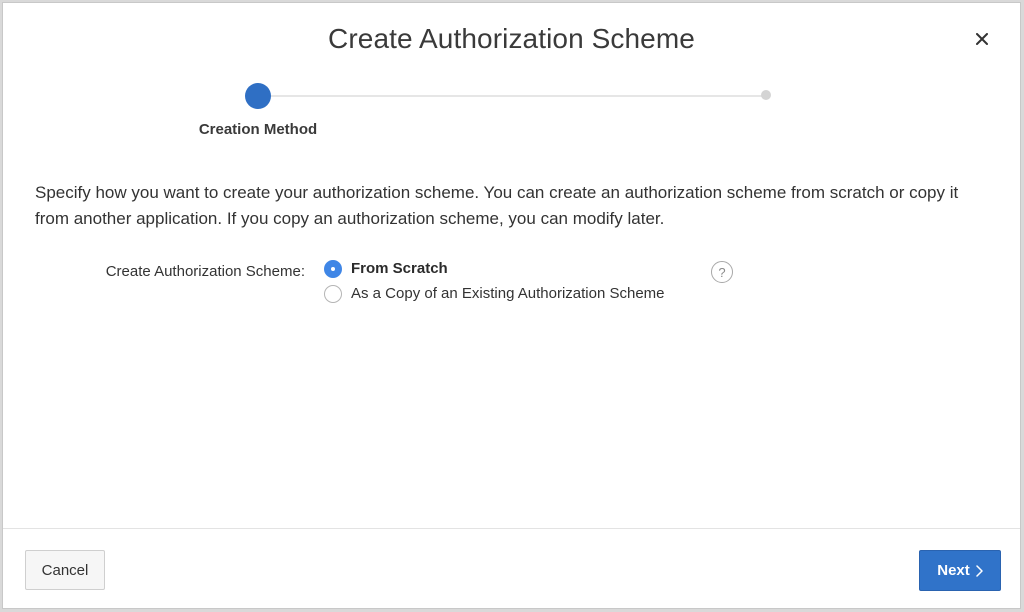 The width and height of the screenshot is (1024, 612). I want to click on help-icon: ?, so click(722, 272).